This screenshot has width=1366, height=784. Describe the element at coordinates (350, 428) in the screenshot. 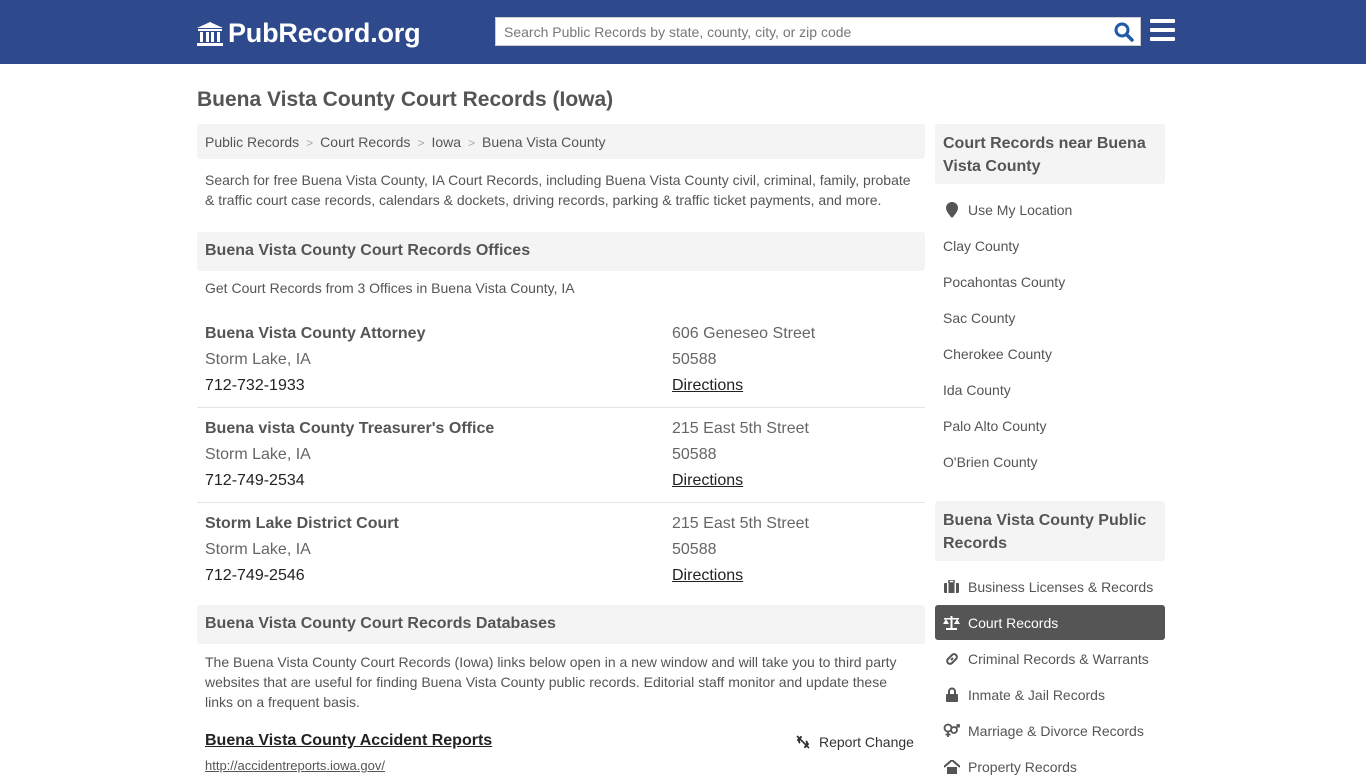

I see `office-name: Buena vista County Treasurer's Office` at that location.